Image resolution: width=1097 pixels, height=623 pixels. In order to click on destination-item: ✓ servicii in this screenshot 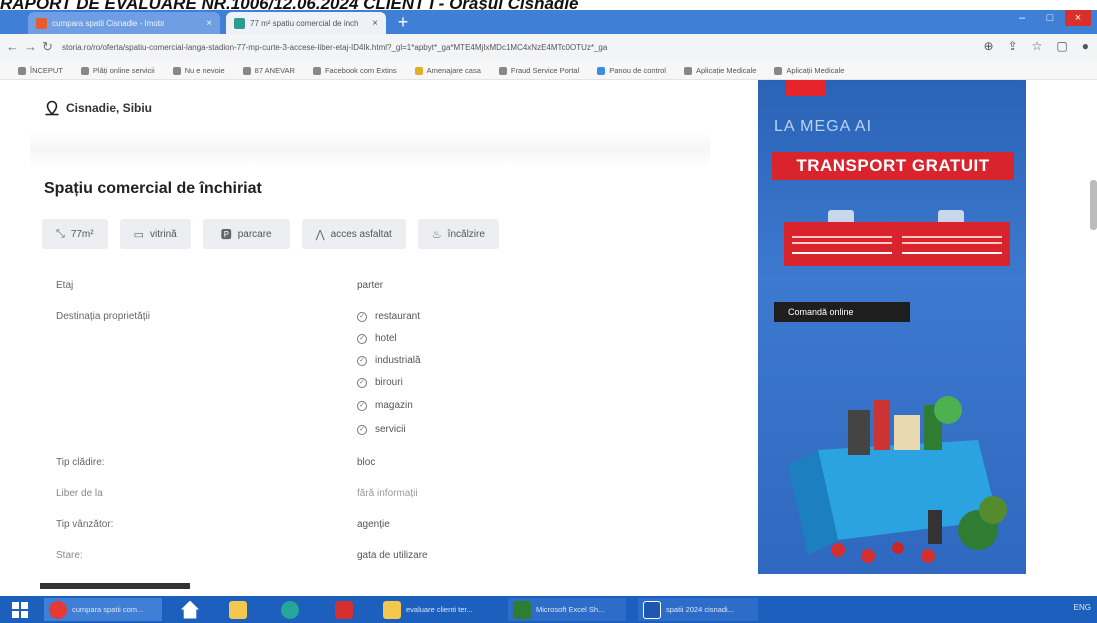, I will do `click(381, 429)`.